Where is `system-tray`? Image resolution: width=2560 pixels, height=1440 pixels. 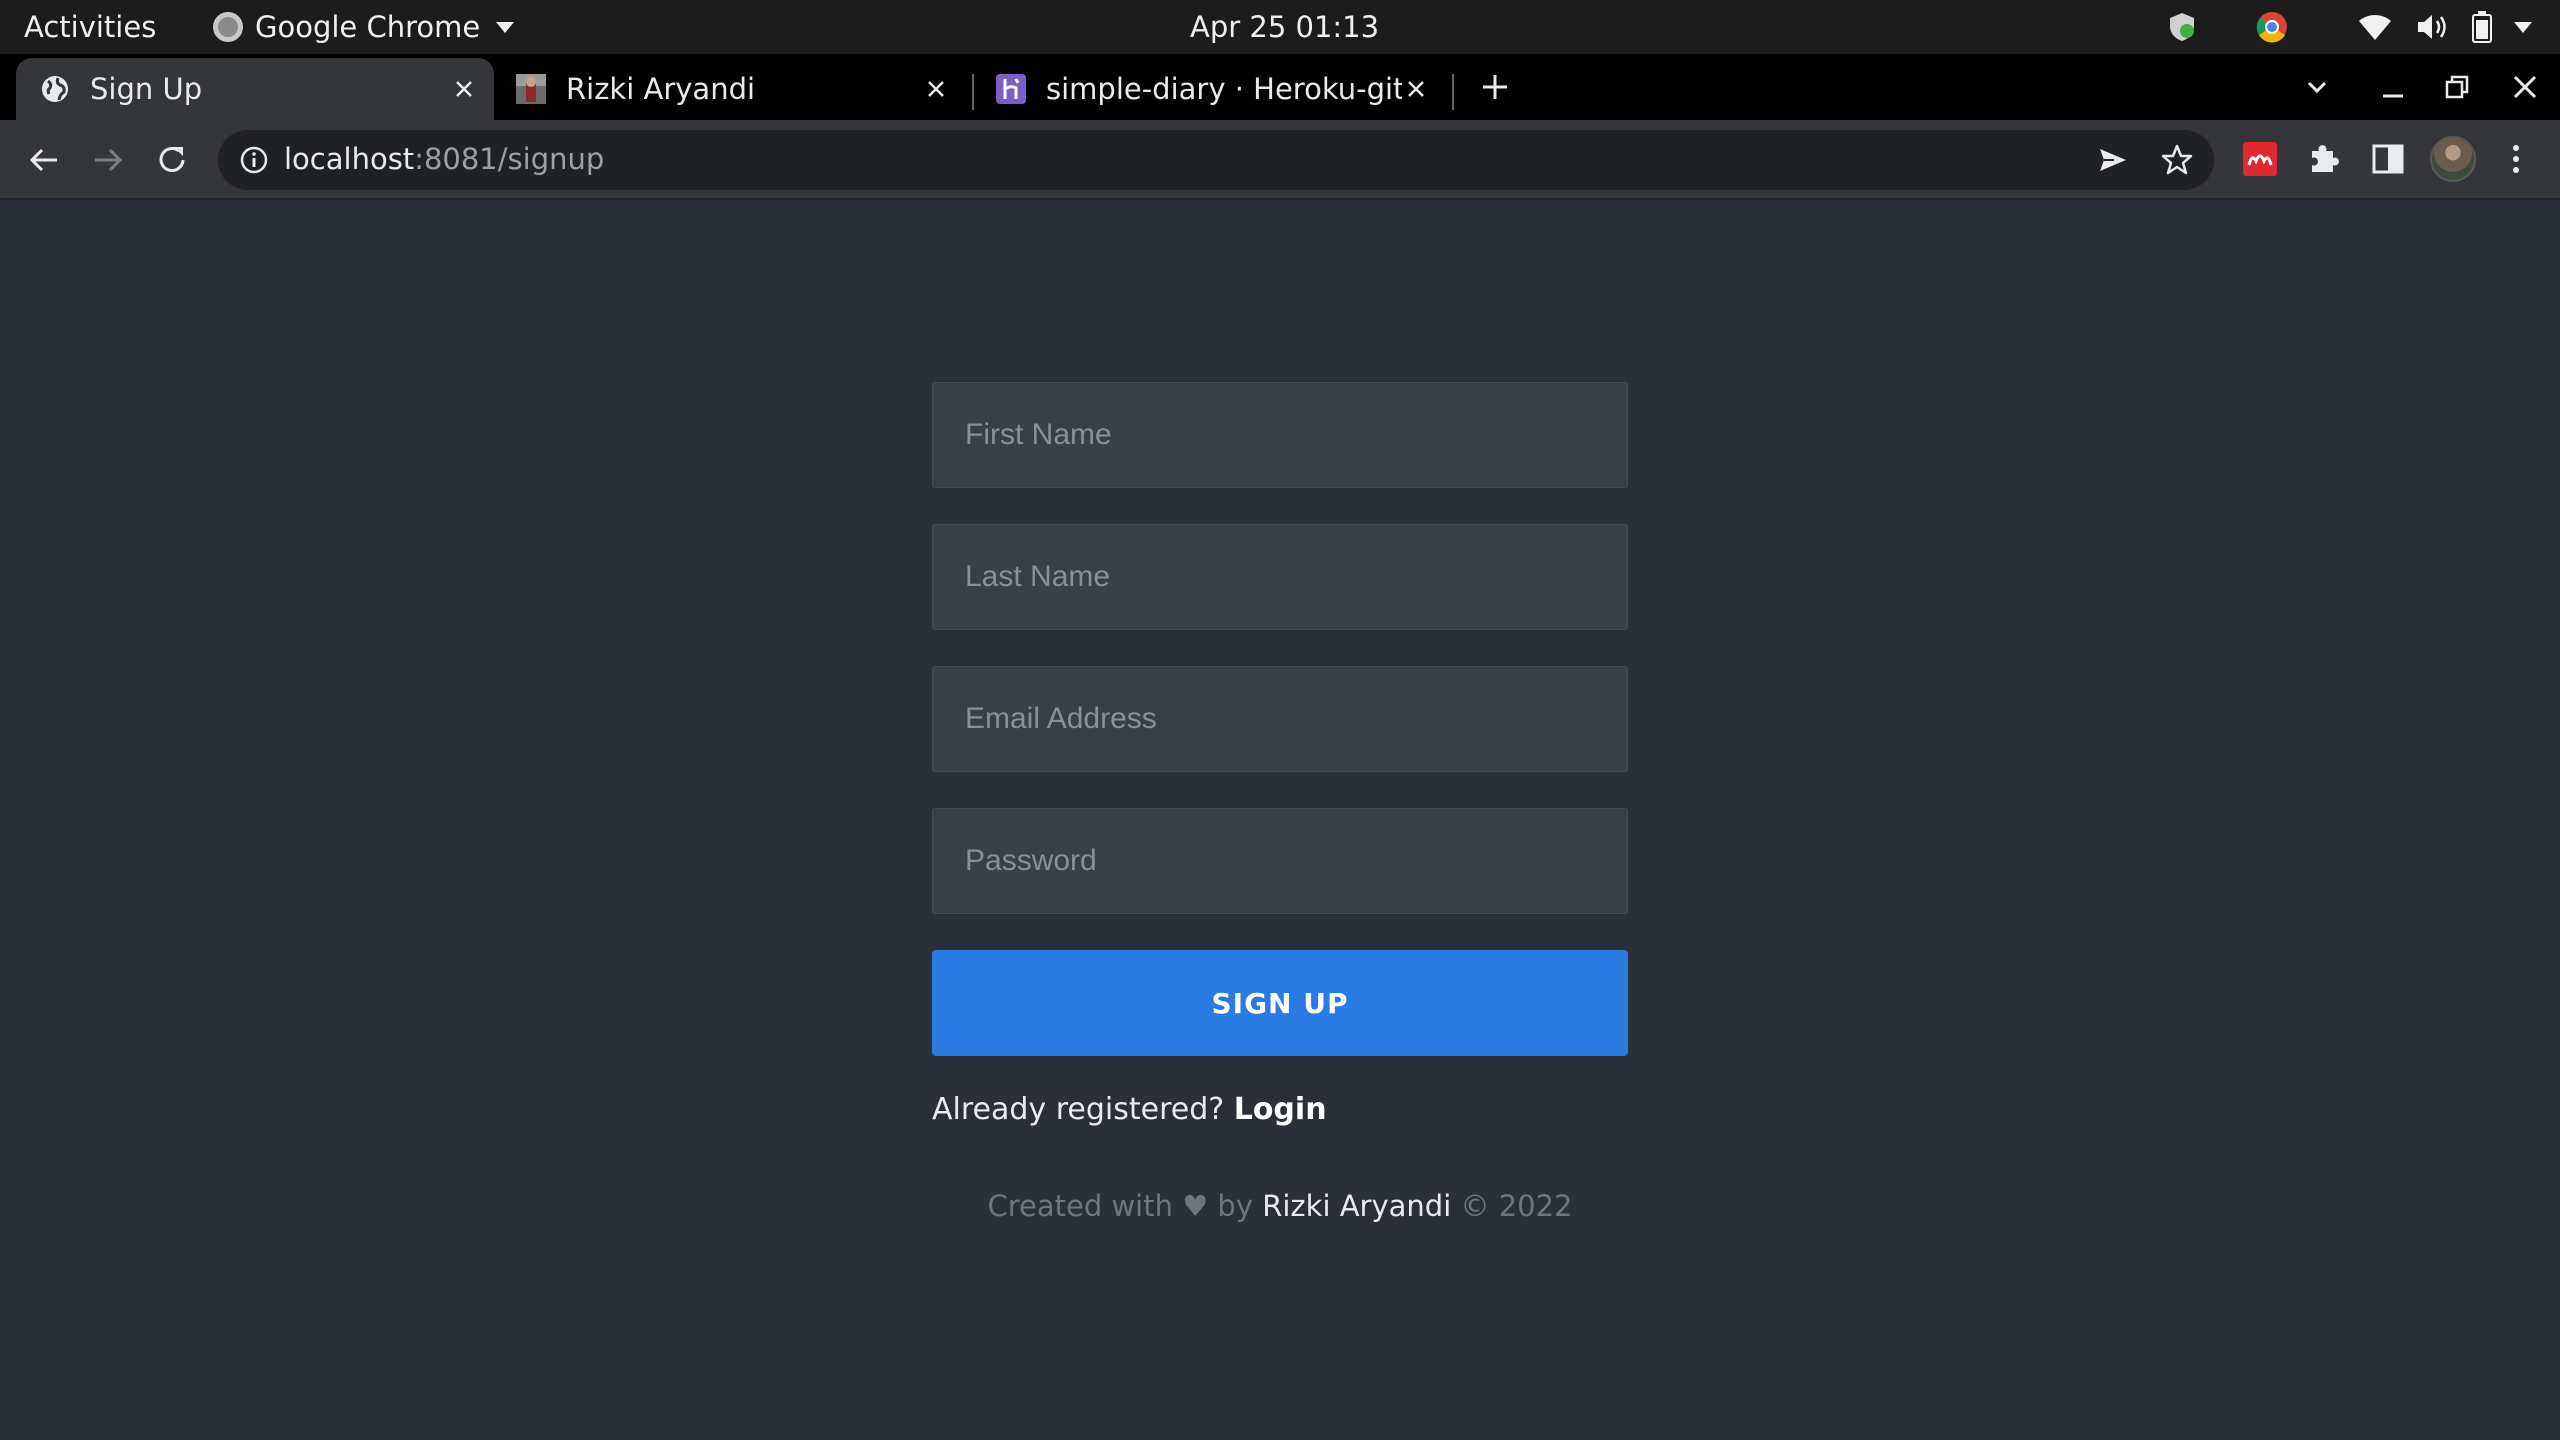 system-tray is located at coordinates (2350, 27).